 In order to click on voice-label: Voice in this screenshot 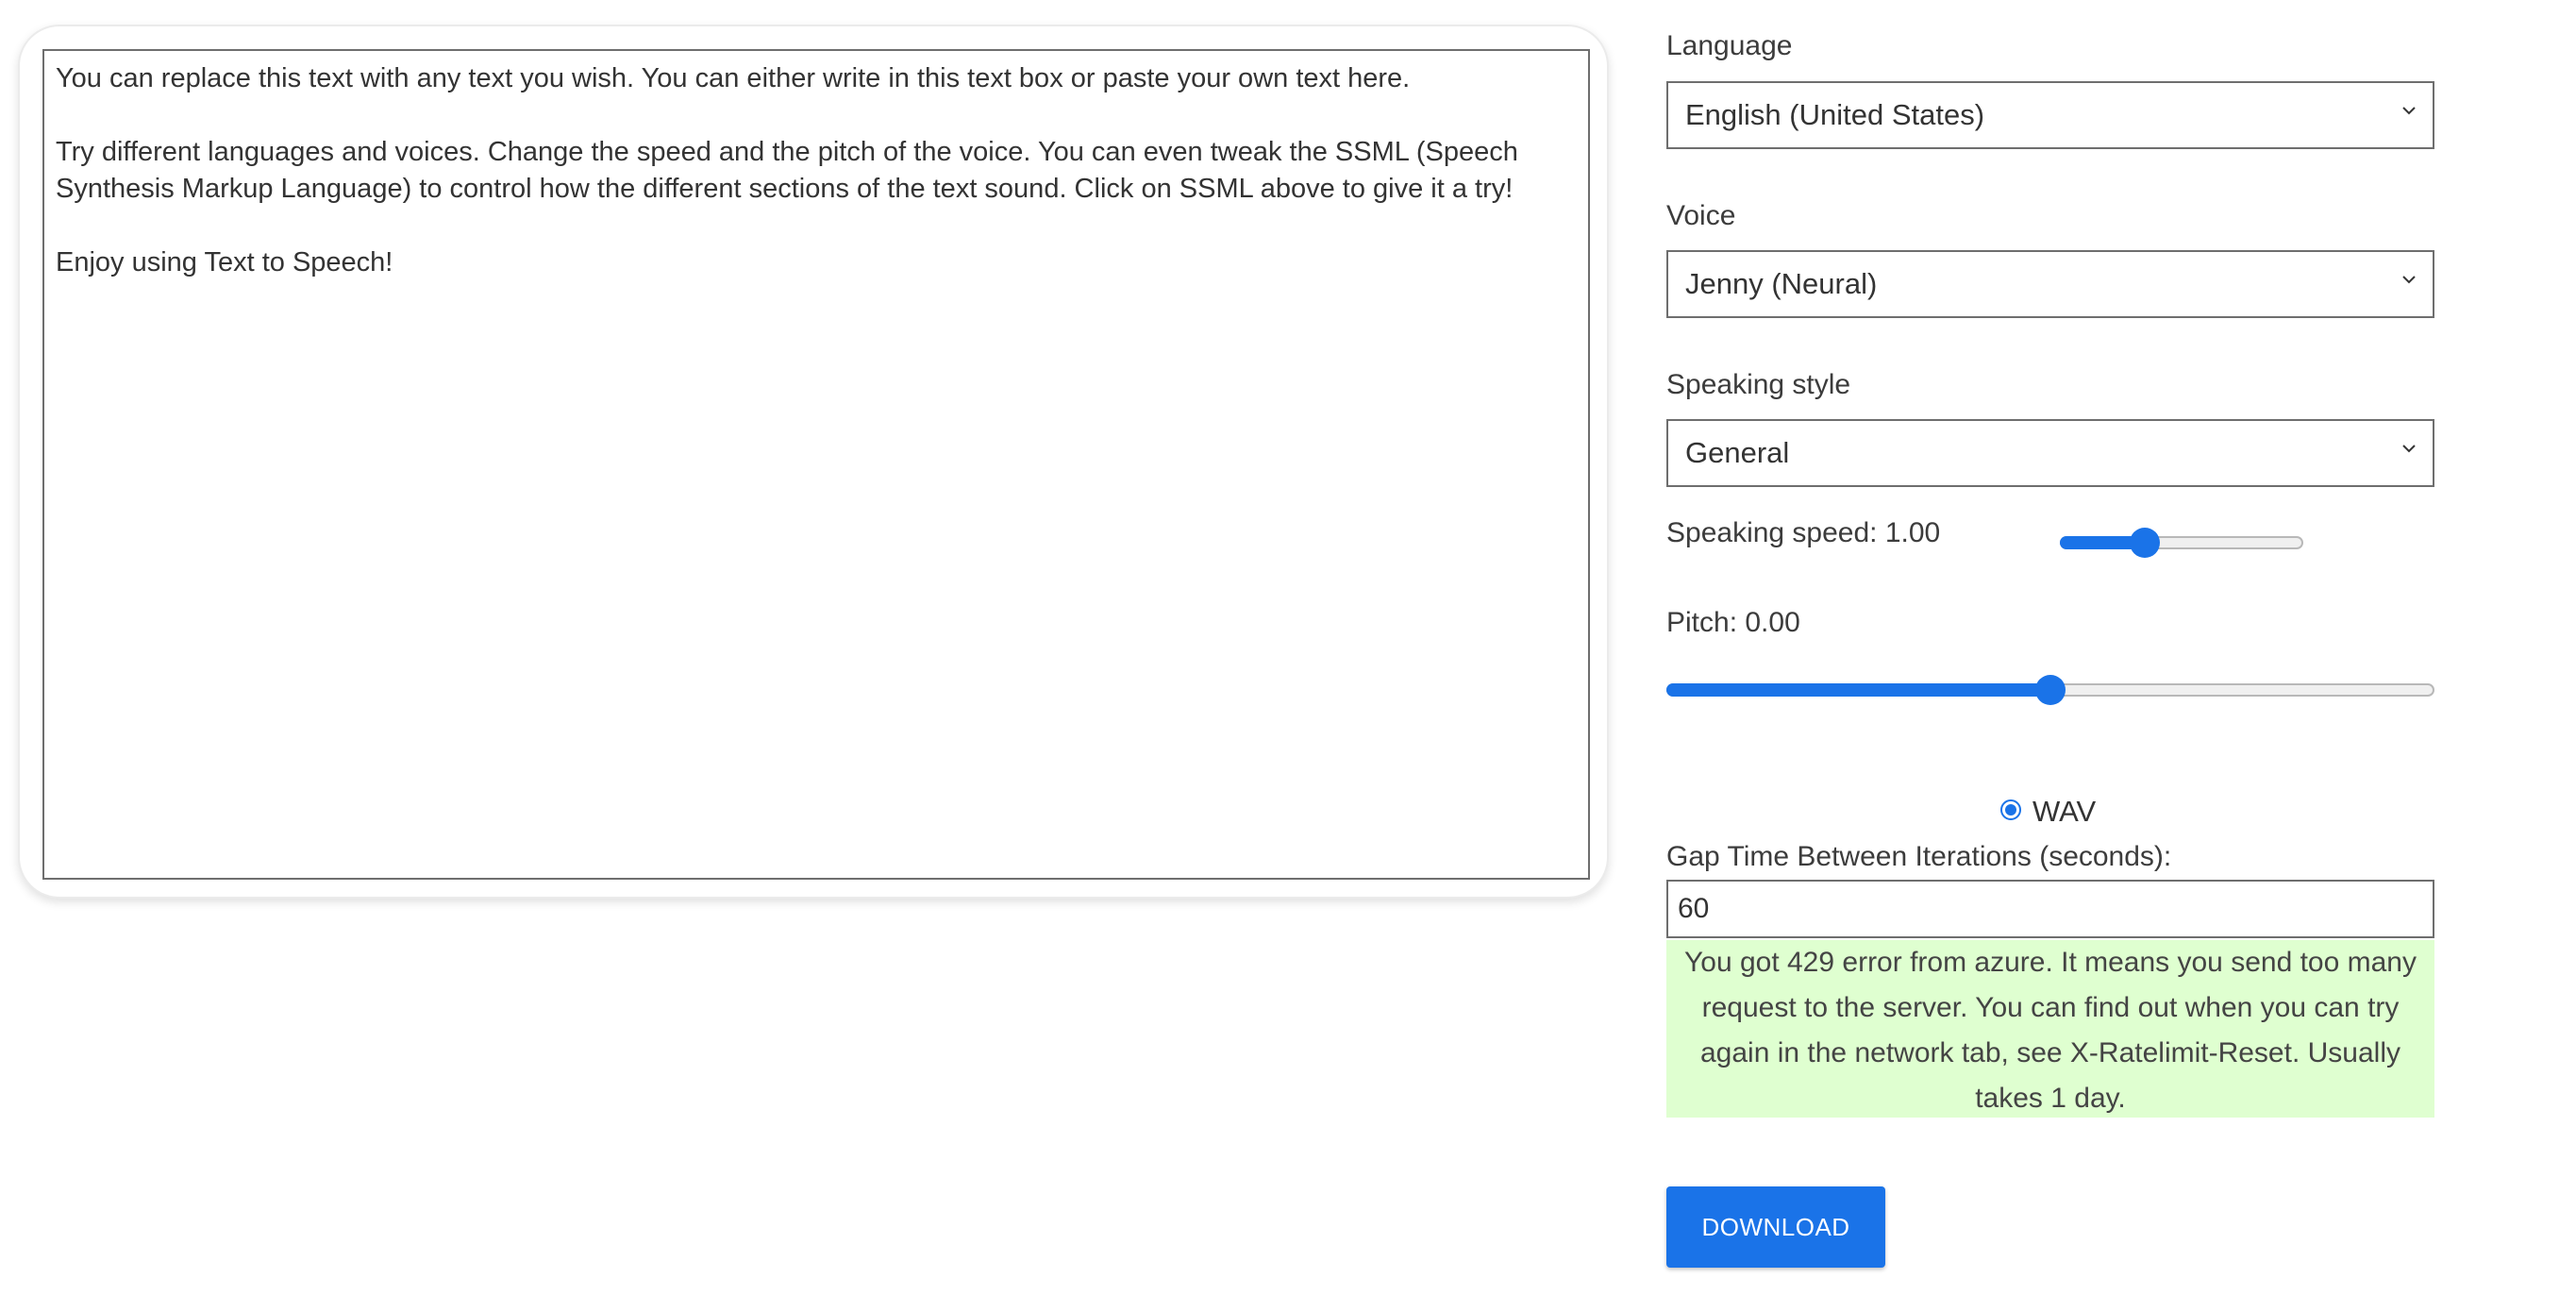, I will do `click(1701, 215)`.